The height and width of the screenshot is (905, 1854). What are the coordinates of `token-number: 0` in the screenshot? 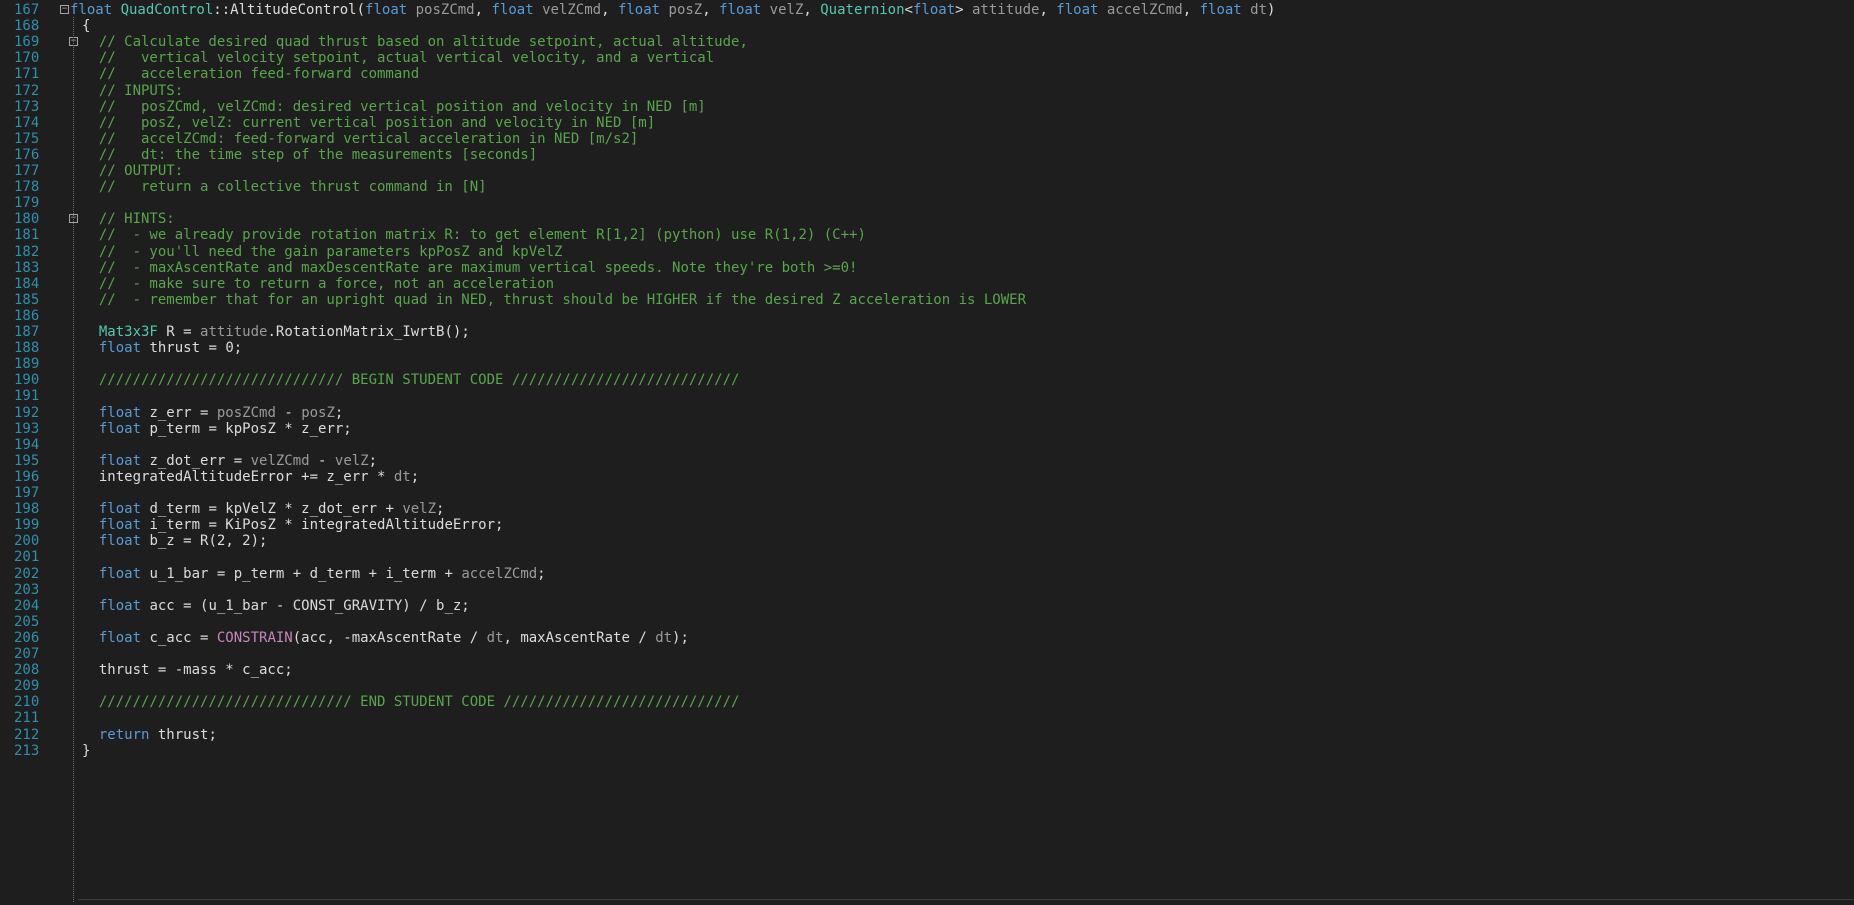 It's located at (229, 348).